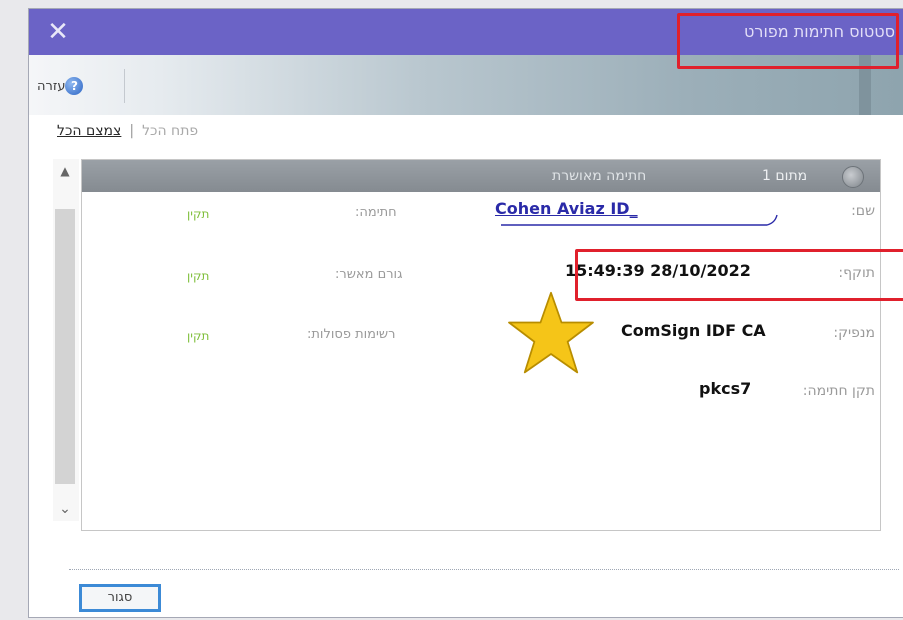 The width and height of the screenshot is (903, 620). What do you see at coordinates (639, 220) in the screenshot?
I see `signer-underline-graphic` at bounding box center [639, 220].